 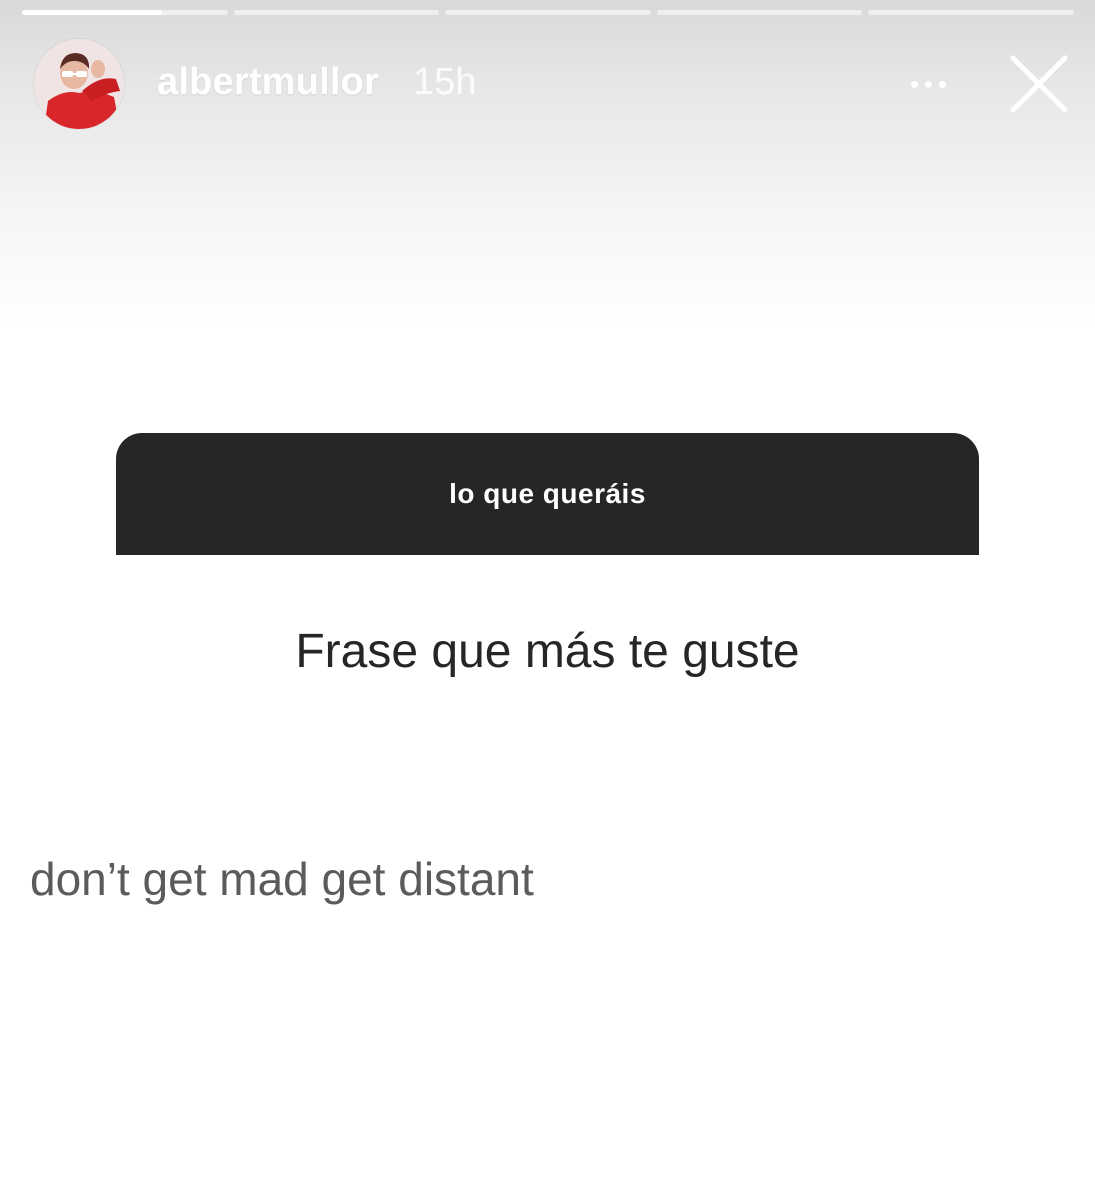 I want to click on progress-fill, so click(x=92, y=12).